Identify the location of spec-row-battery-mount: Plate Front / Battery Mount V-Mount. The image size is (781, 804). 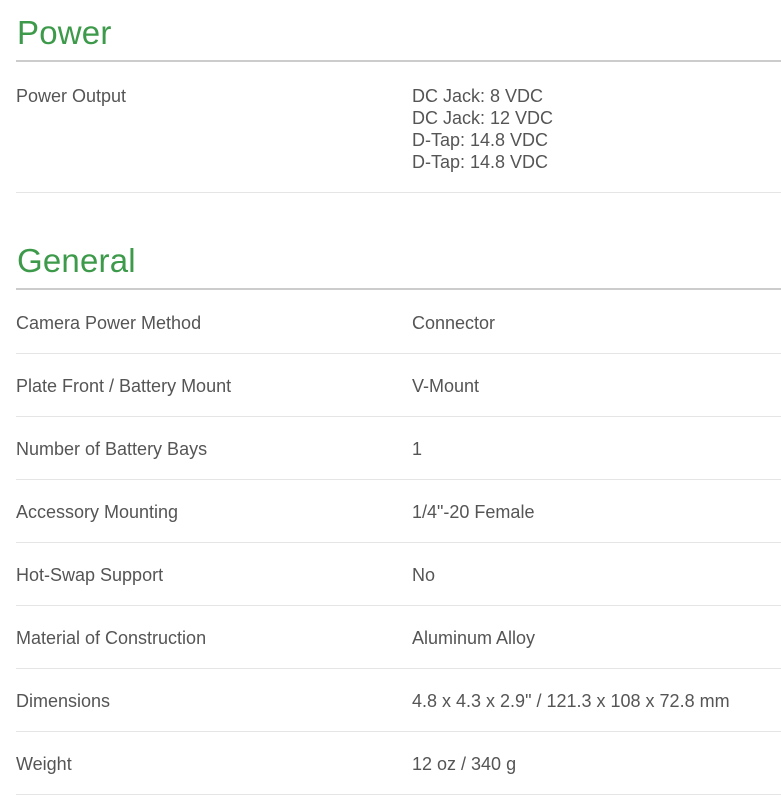
(398, 385).